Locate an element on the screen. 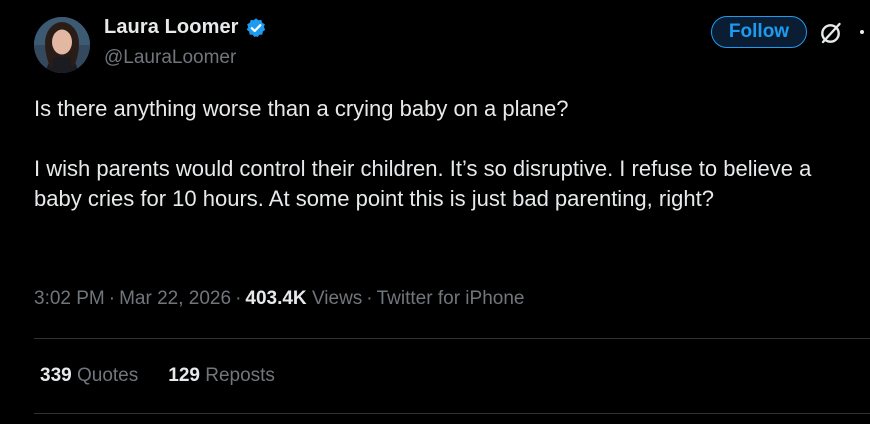 This screenshot has width=870, height=424. author-display-name: Laura Loomer is located at coordinates (171, 27).